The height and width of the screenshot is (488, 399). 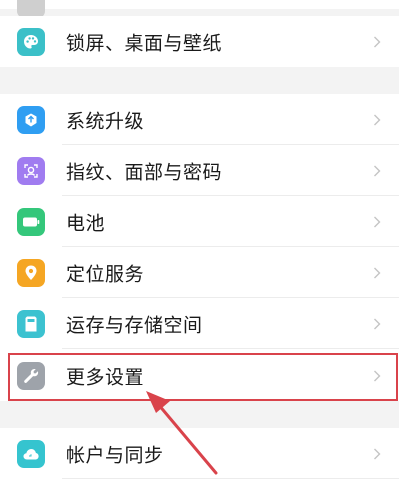 What do you see at coordinates (144, 43) in the screenshot?
I see `settings-item-label: 锁屏、桌面与壁纸` at bounding box center [144, 43].